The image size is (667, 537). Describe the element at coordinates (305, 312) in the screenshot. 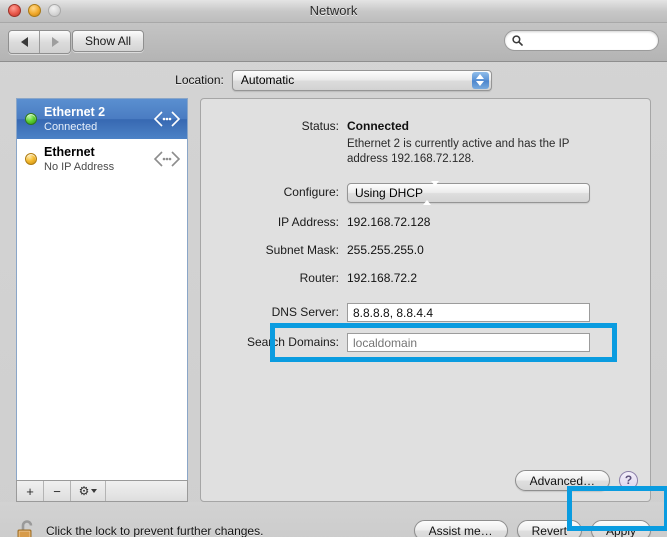

I see `dns-server-label: DNS Server:` at that location.